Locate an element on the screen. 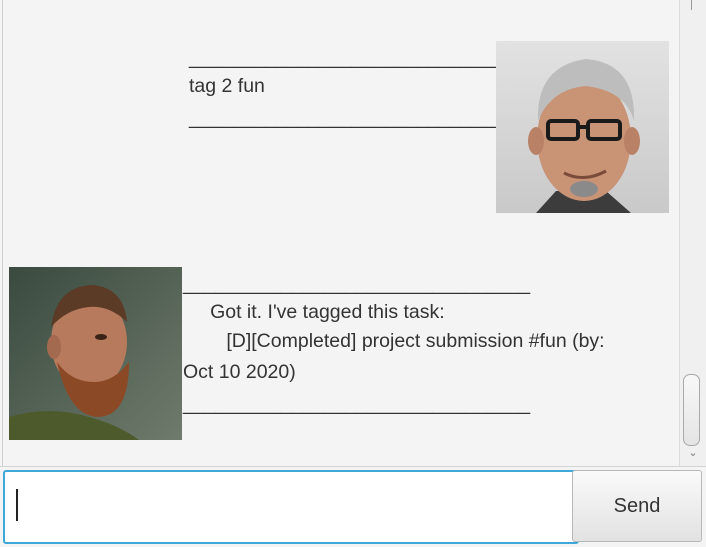 The image size is (706, 547). user-avatar is located at coordinates (582, 127).